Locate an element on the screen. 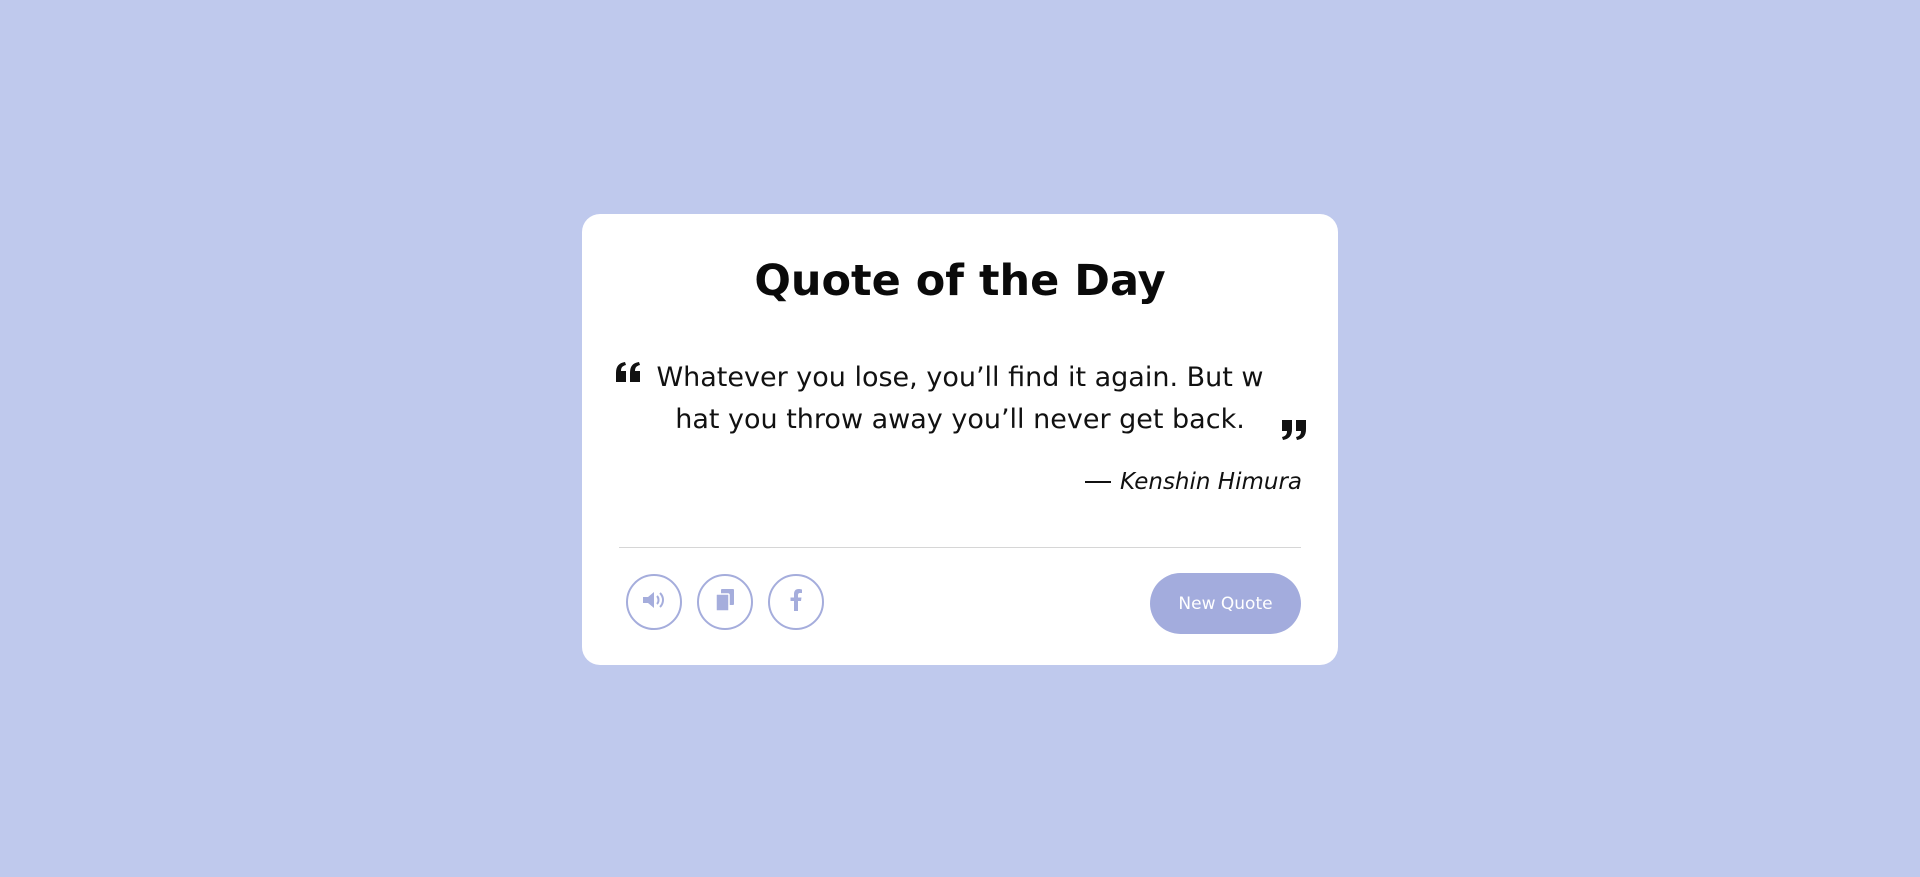  quote-author: Kenshin Himura is located at coordinates (1193, 482).